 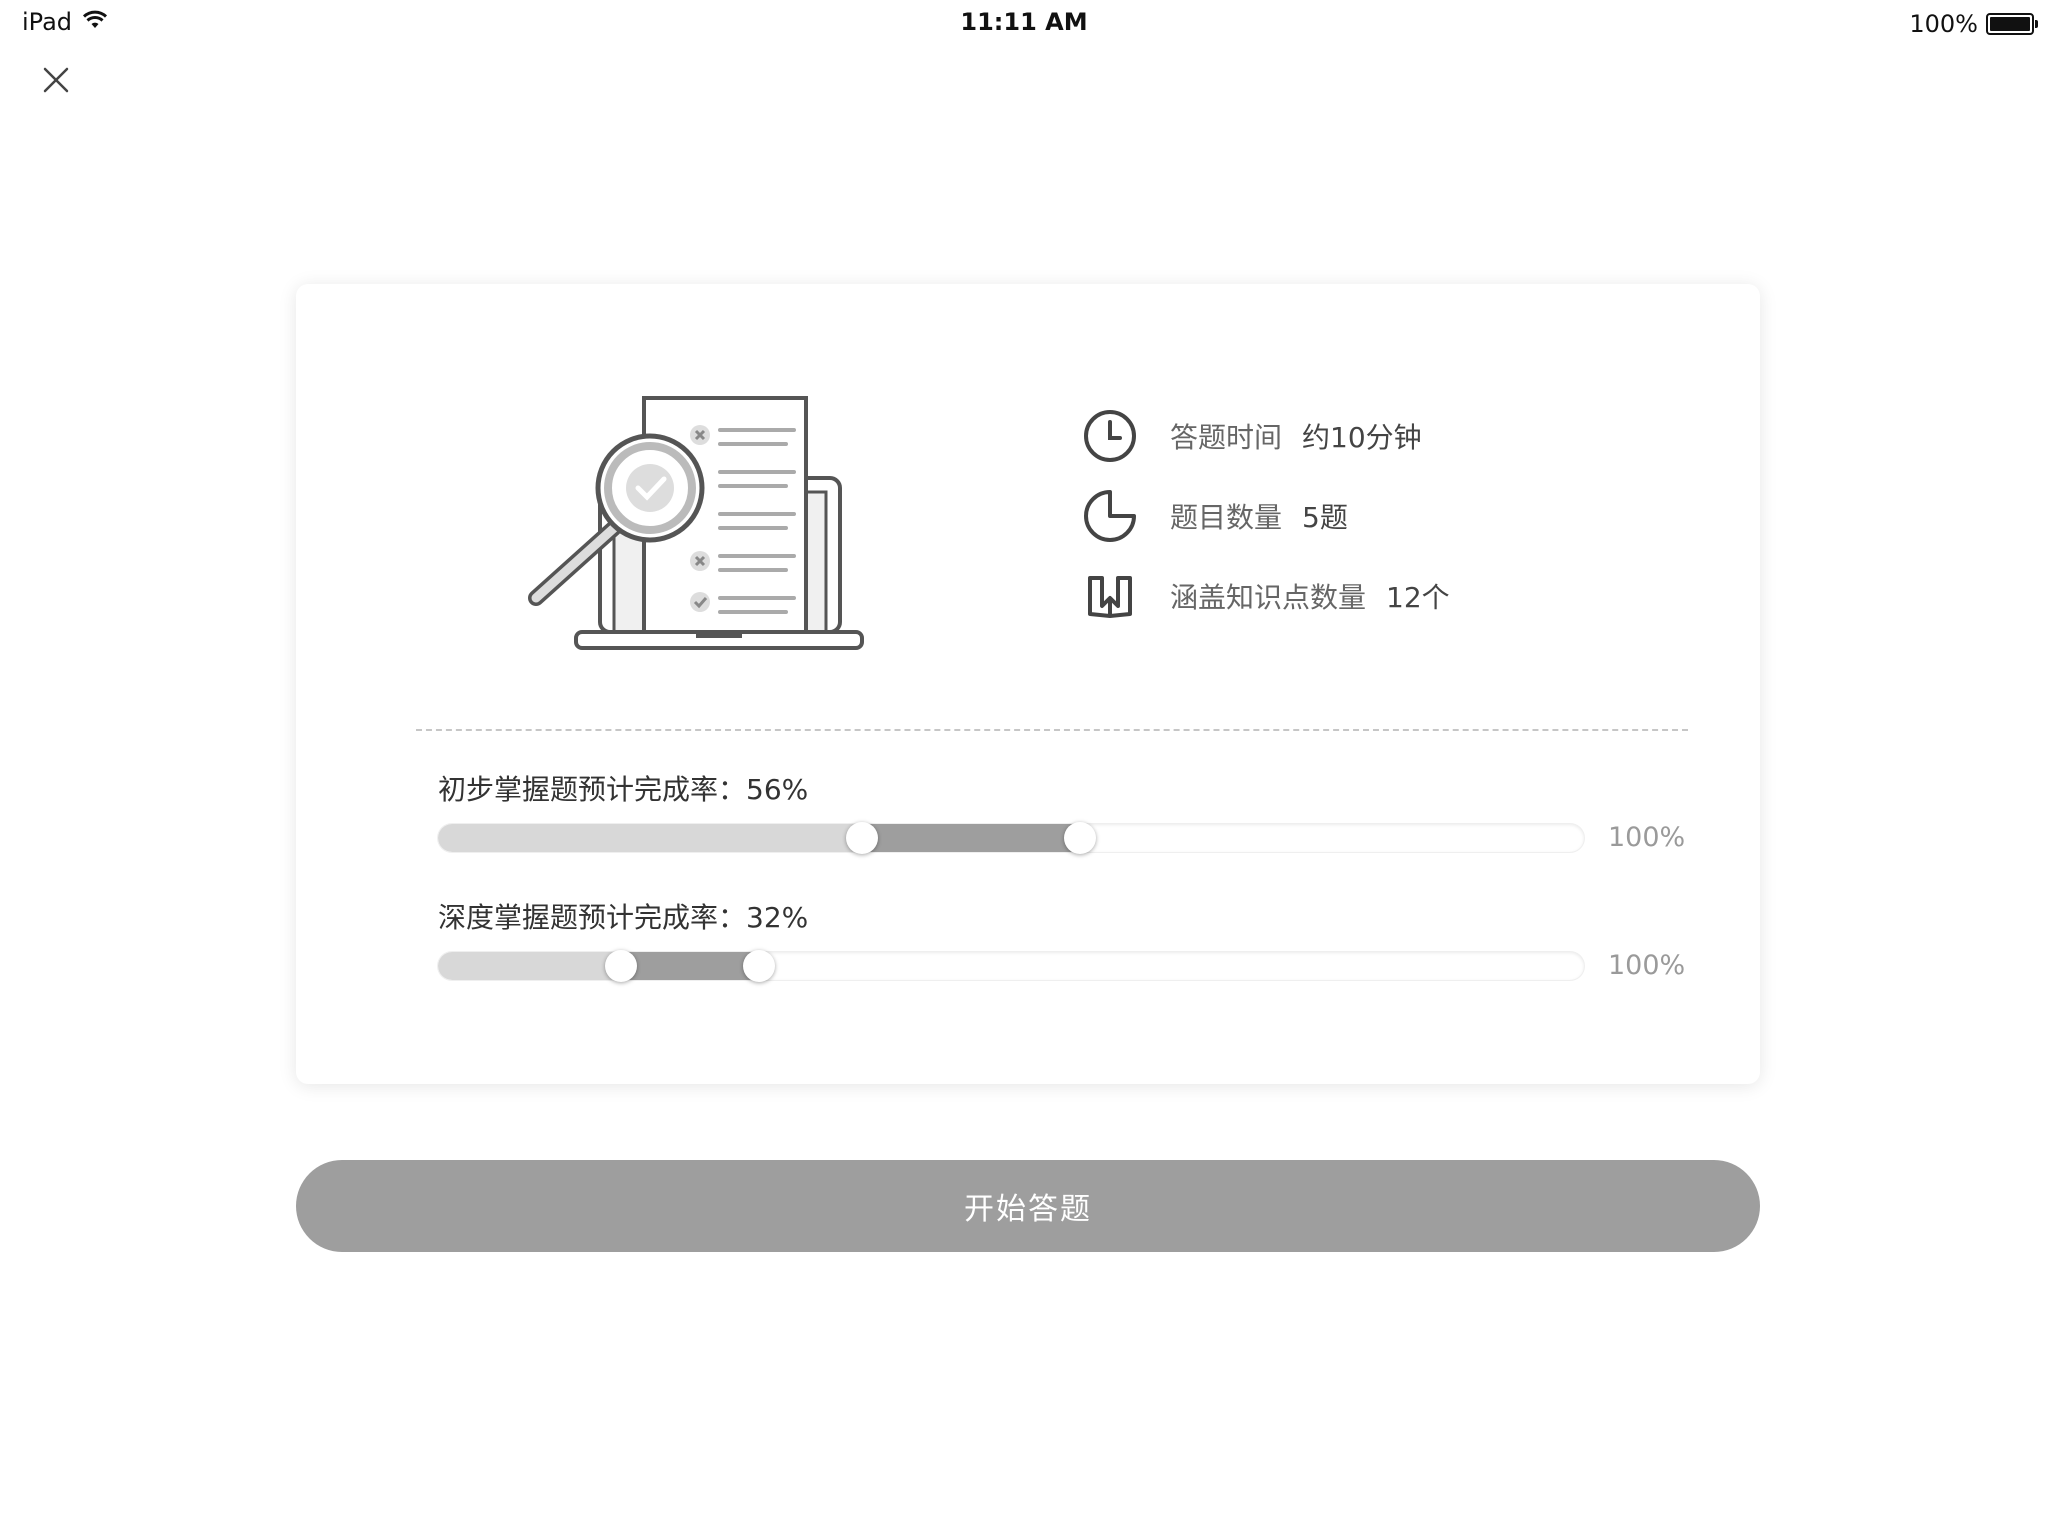 I want to click on battery-icon, so click(x=2012, y=24).